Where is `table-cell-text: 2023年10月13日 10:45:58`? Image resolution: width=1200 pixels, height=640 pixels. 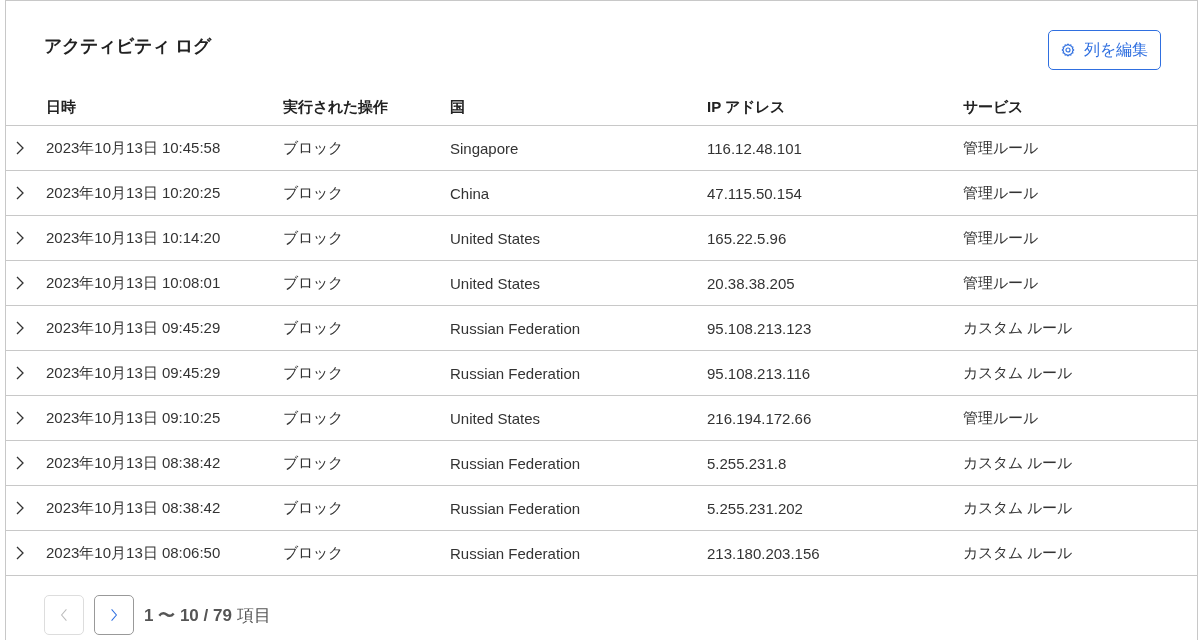 table-cell-text: 2023年10月13日 10:45:58 is located at coordinates (134, 148).